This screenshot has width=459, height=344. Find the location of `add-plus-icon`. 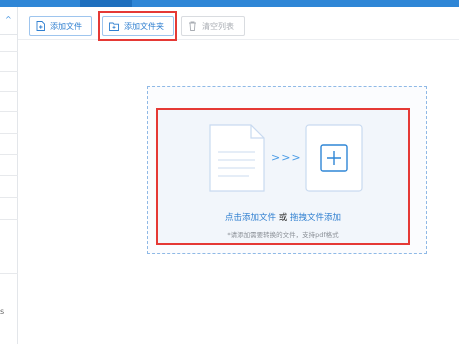

add-plus-icon is located at coordinates (334, 158).